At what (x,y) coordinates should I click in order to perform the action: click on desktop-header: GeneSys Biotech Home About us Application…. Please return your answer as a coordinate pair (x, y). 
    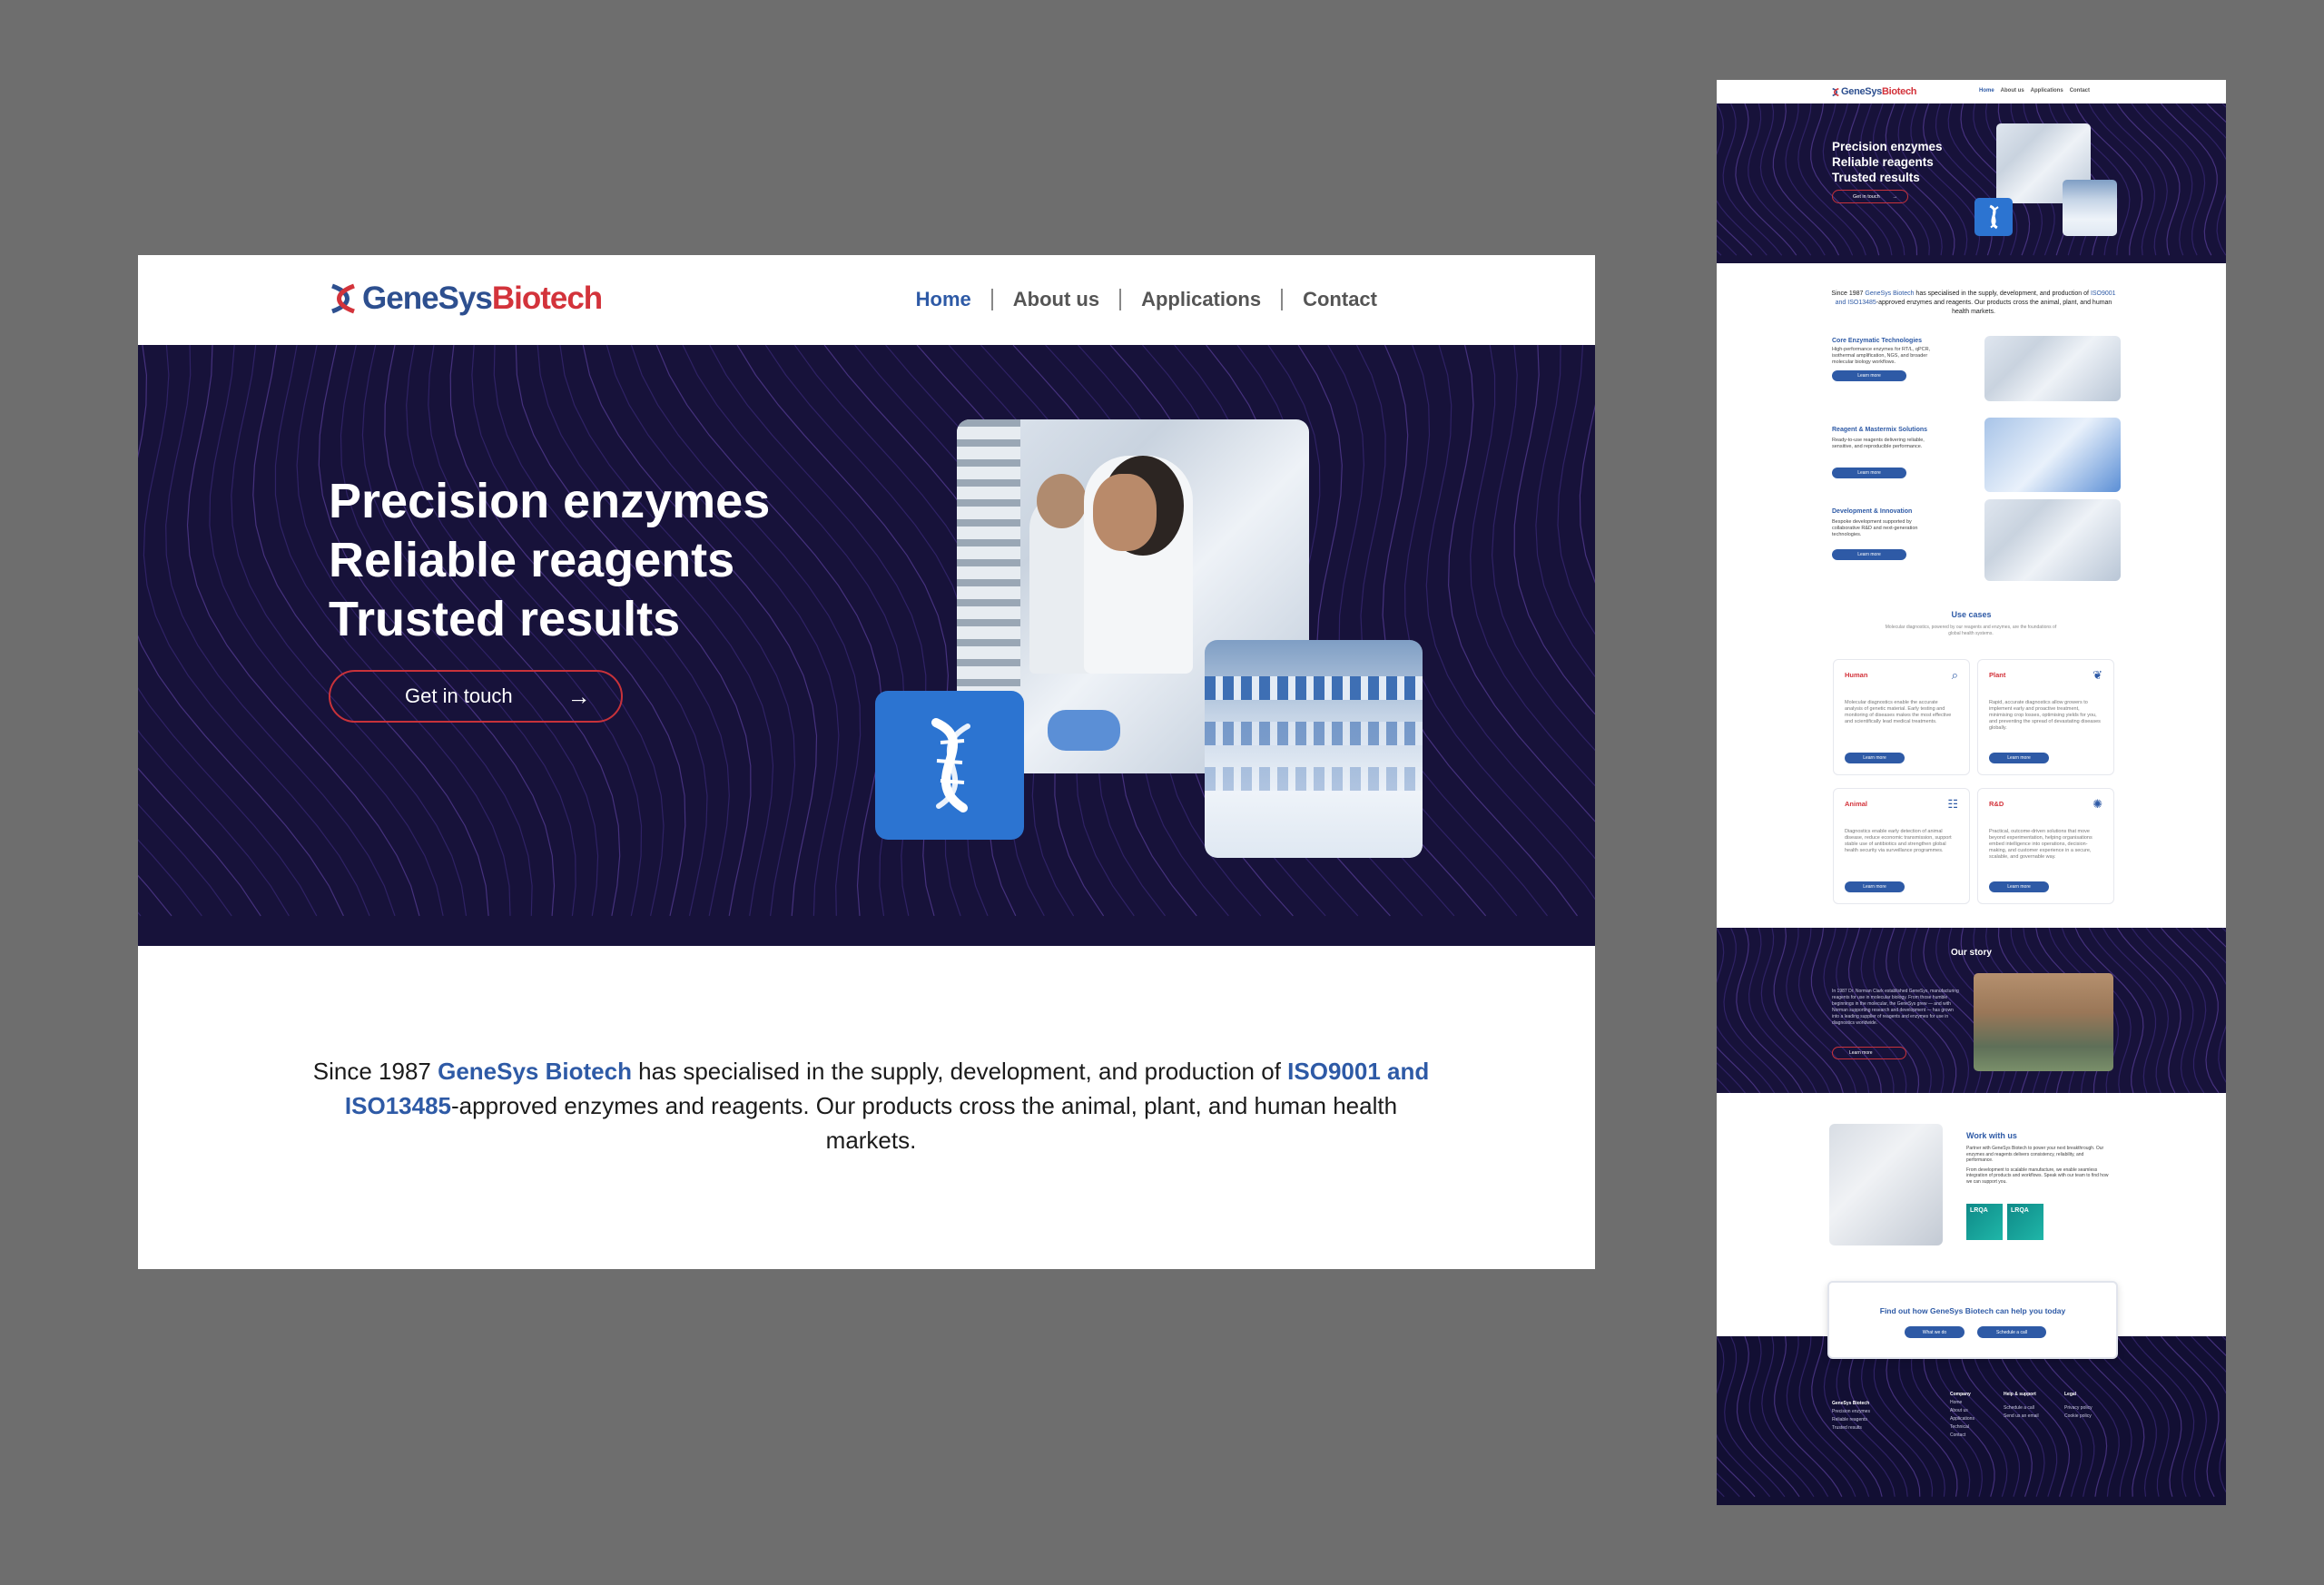
    Looking at the image, I should click on (866, 300).